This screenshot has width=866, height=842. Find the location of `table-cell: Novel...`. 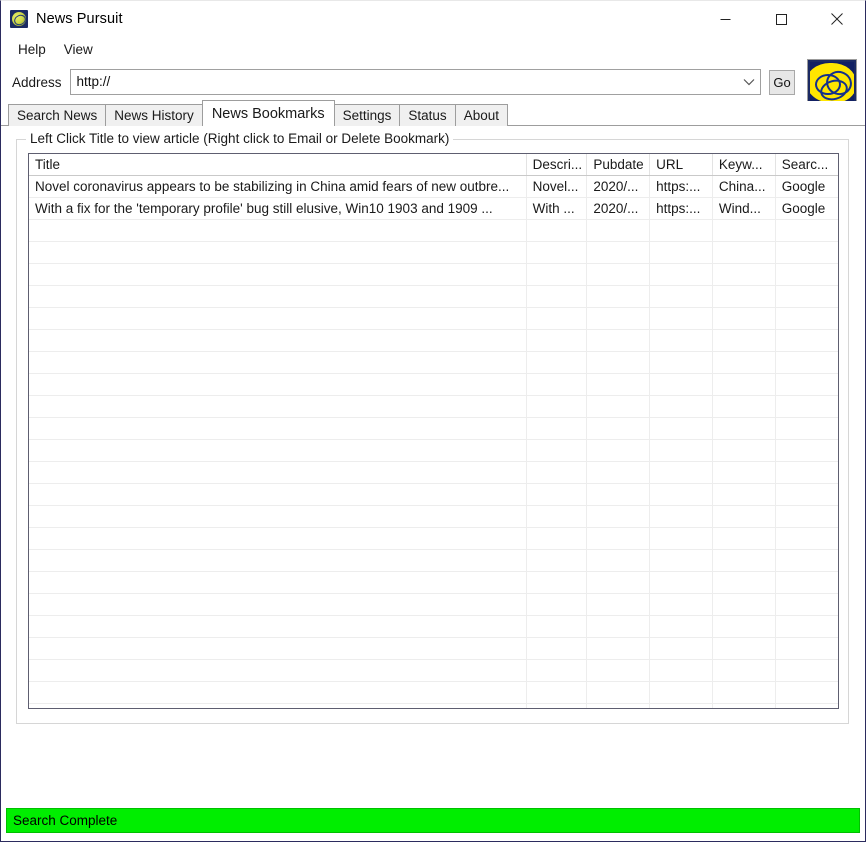

table-cell: Novel... is located at coordinates (557, 186).